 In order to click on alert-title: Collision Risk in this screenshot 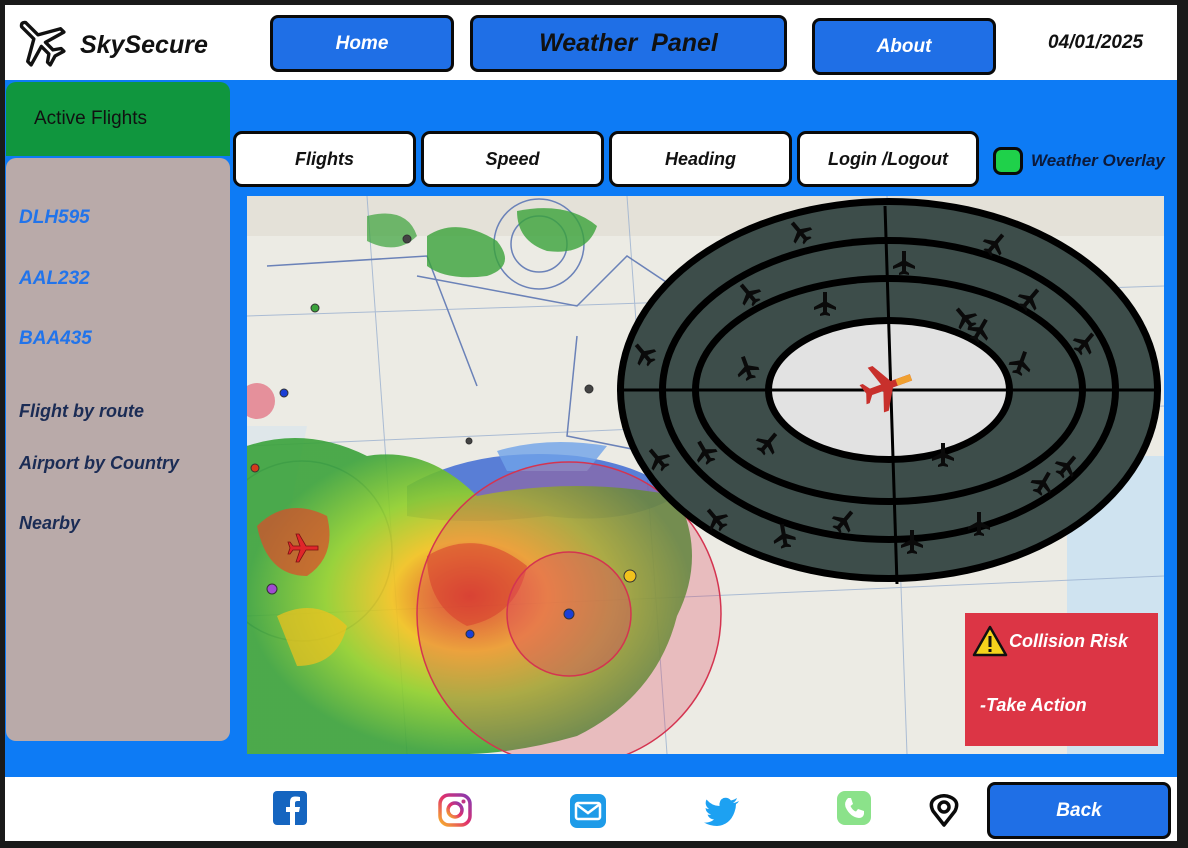, I will do `click(1069, 641)`.